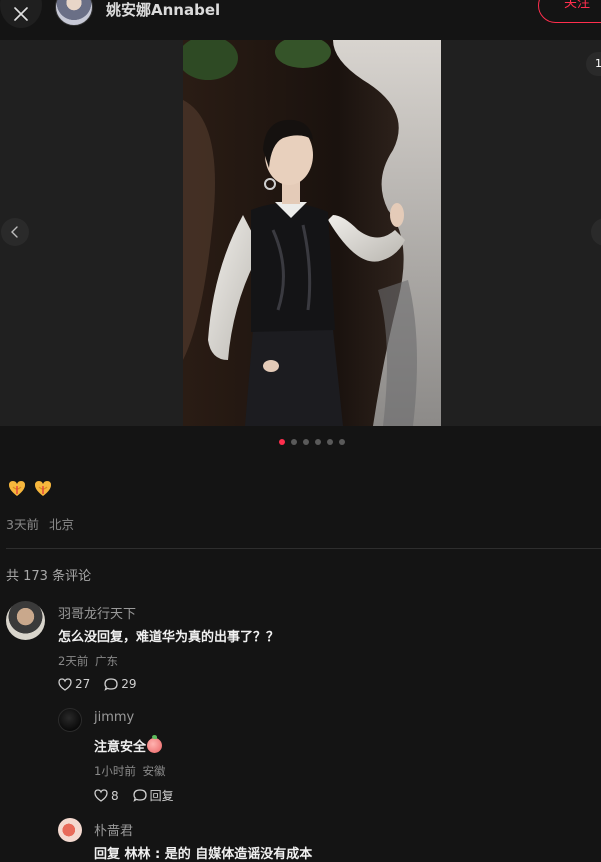 The height and width of the screenshot is (862, 601). Describe the element at coordinates (83, 684) in the screenshot. I see `like-count: 27` at that location.